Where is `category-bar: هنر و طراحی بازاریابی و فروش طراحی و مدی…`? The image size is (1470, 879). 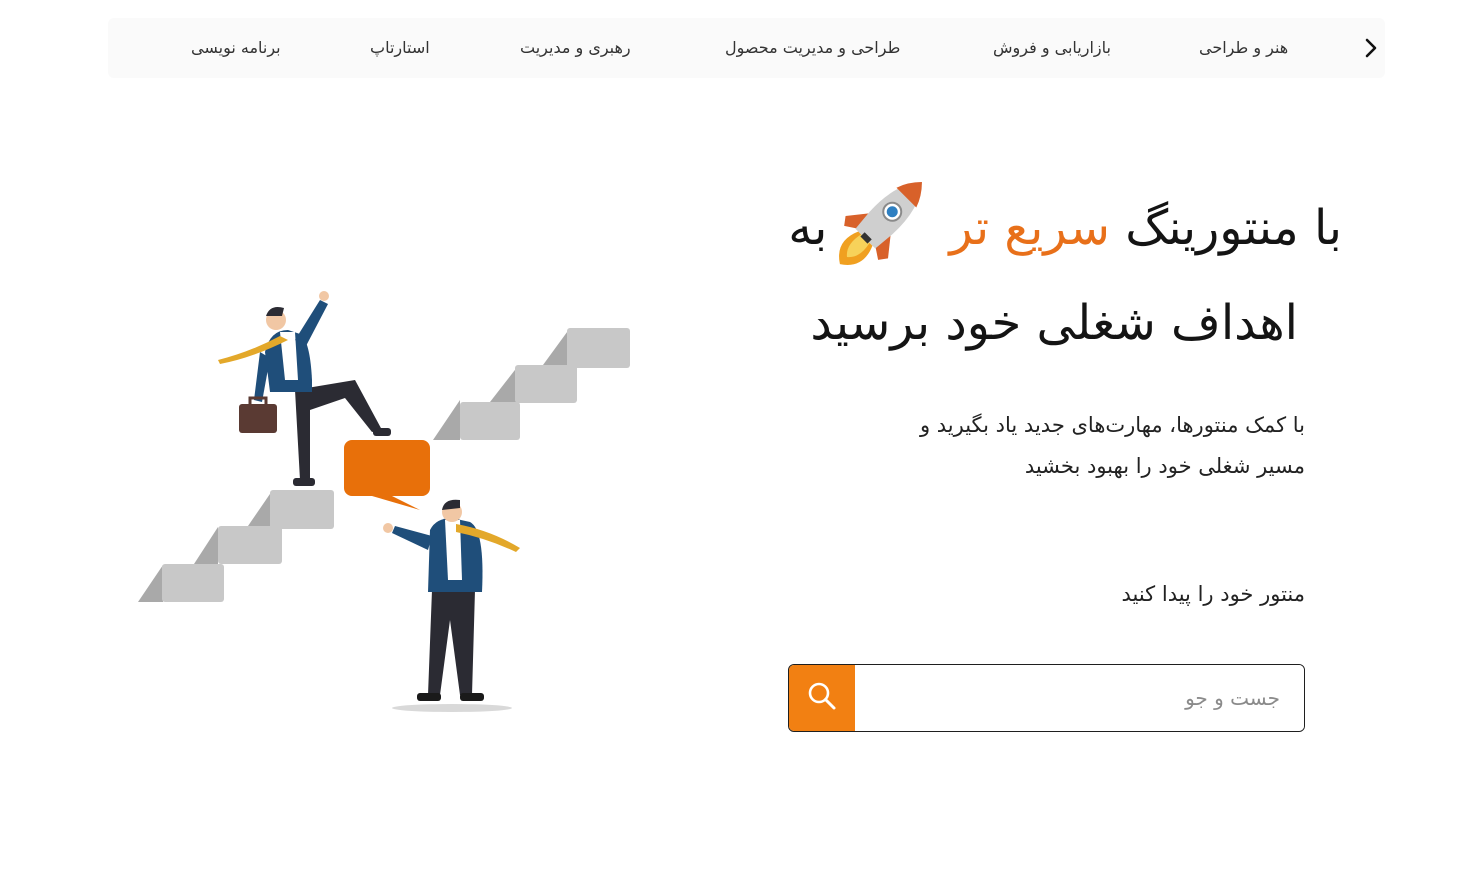
category-bar: هنر و طراحی بازاریابی و فروش طراحی و مدی… is located at coordinates (746, 48).